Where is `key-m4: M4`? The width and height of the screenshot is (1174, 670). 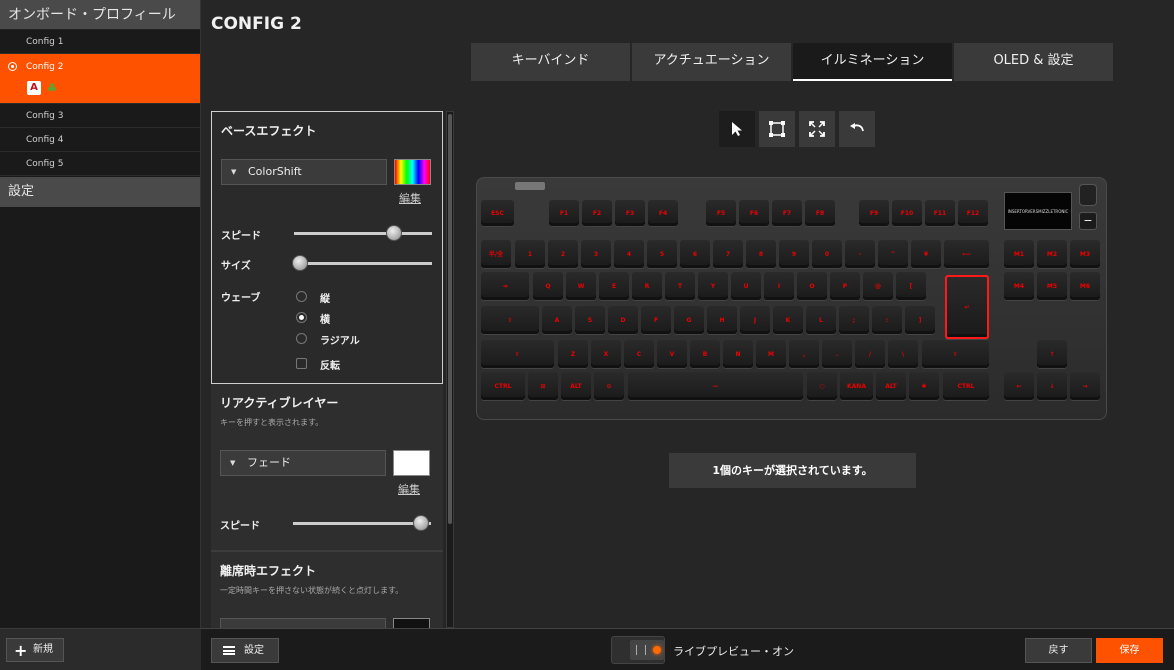
key-m4: M4 is located at coordinates (1019, 286).